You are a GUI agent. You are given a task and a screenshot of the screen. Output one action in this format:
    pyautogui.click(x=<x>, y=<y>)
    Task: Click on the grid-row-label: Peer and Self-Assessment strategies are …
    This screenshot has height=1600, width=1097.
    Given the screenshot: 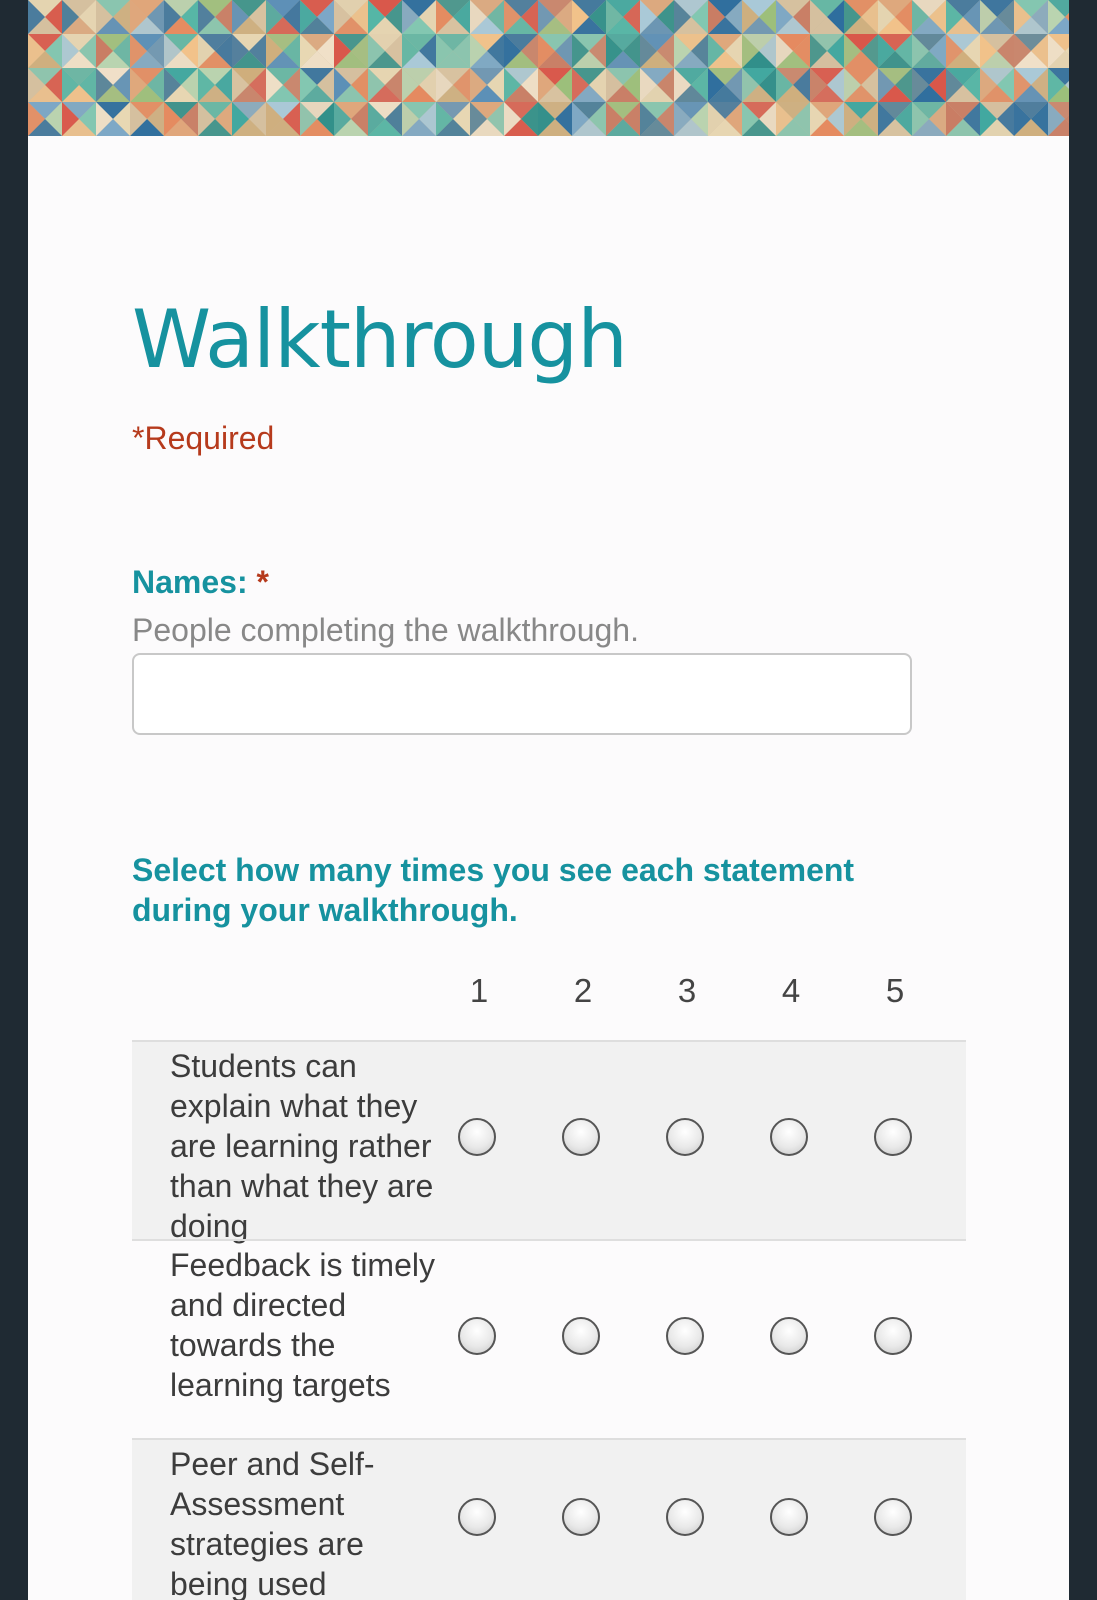 What is the action you would take?
    pyautogui.click(x=272, y=1523)
    